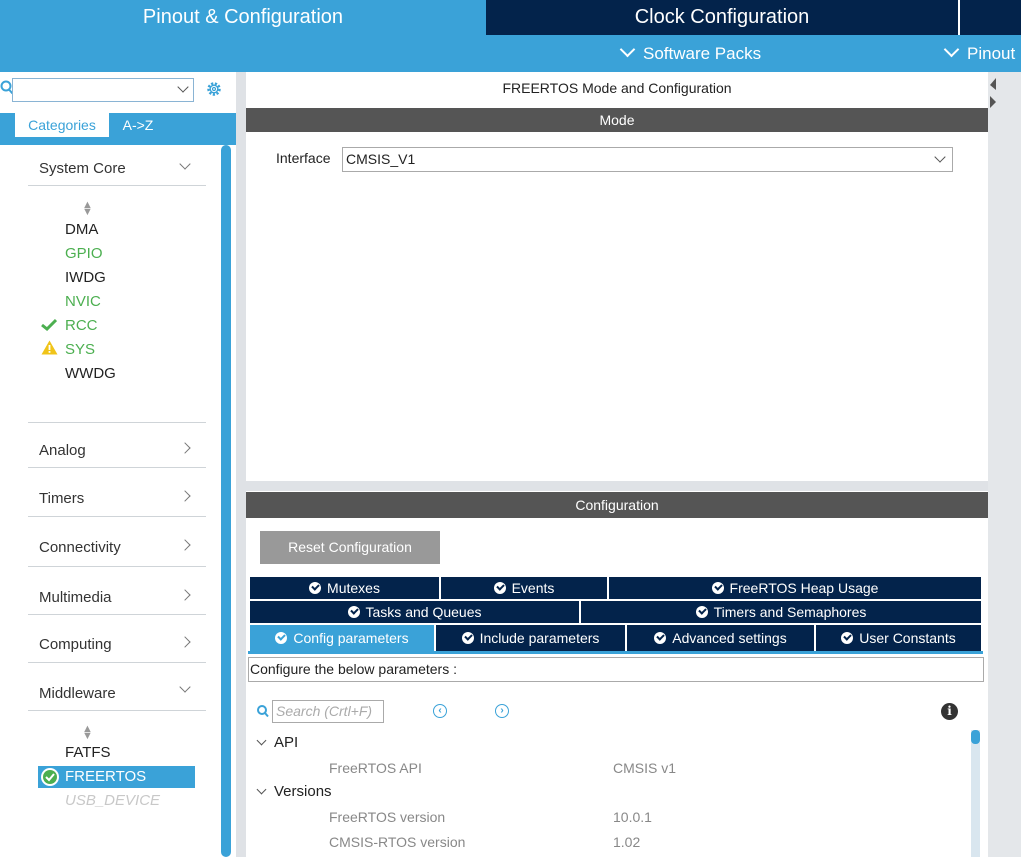 The image size is (1021, 857). Describe the element at coordinates (62, 450) in the screenshot. I see `category-analog: Analog` at that location.